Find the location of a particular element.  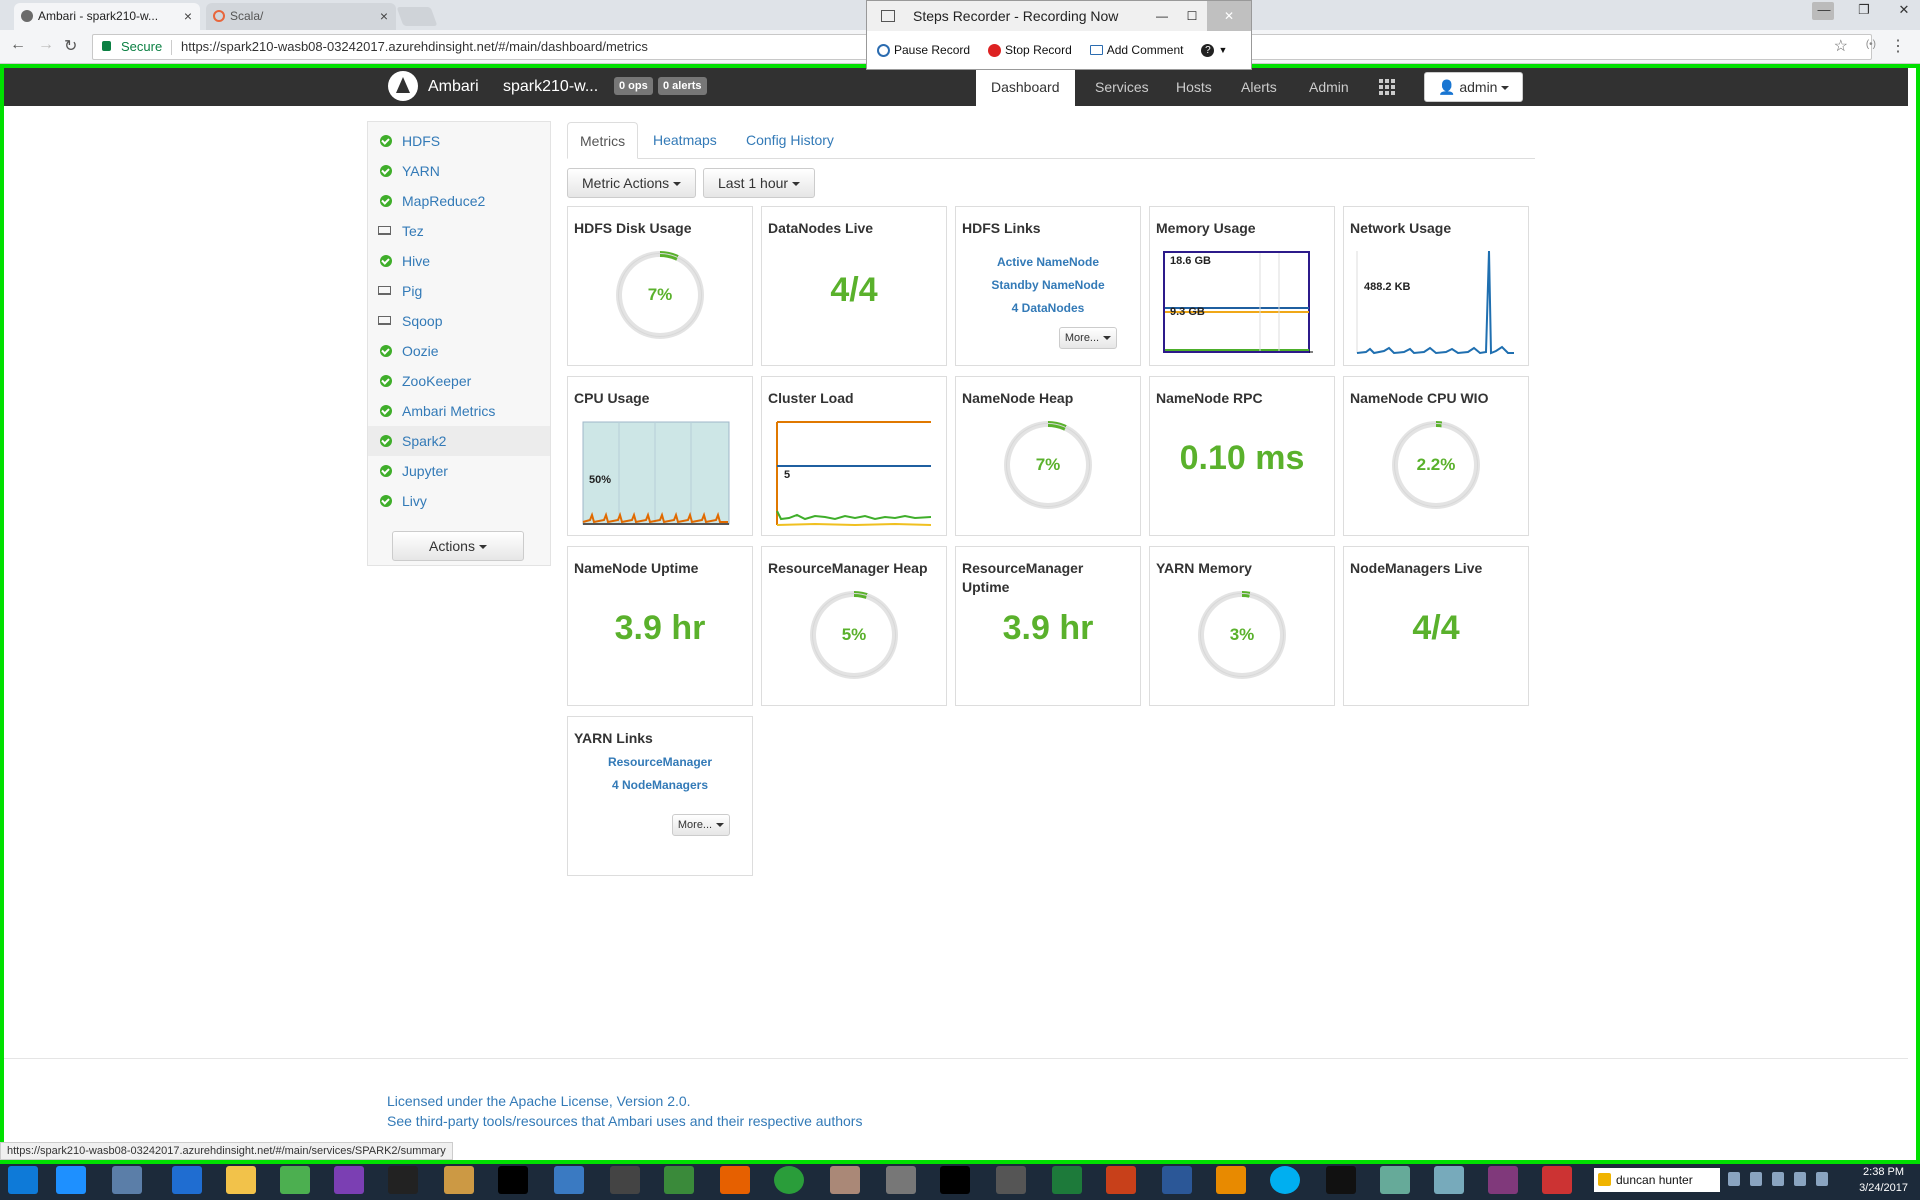

nav-alerts: Alerts is located at coordinates (1259, 87).